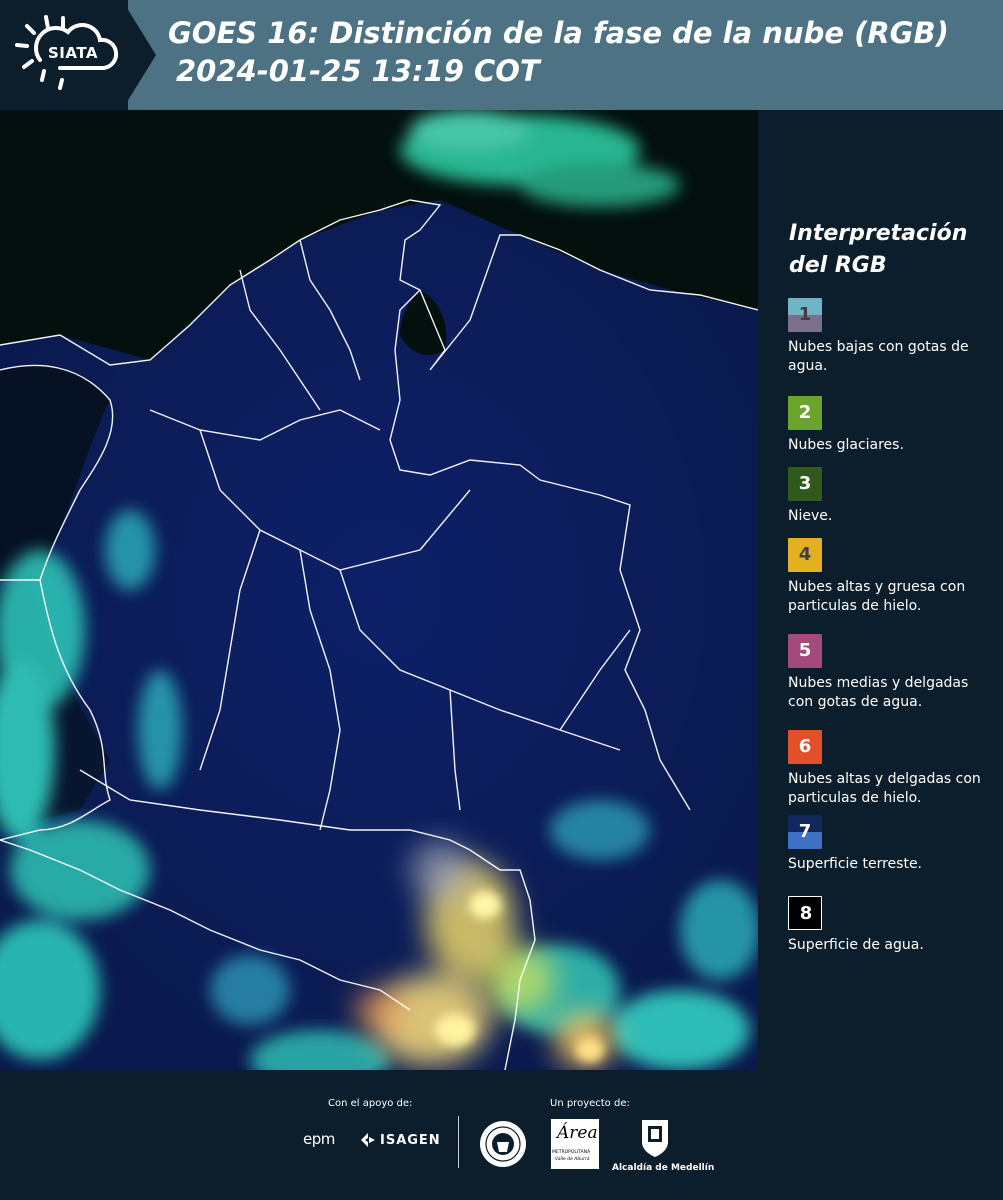 The width and height of the screenshot is (1003, 1200). What do you see at coordinates (878, 233) in the screenshot?
I see `legend-title-line-1: Interpretación` at bounding box center [878, 233].